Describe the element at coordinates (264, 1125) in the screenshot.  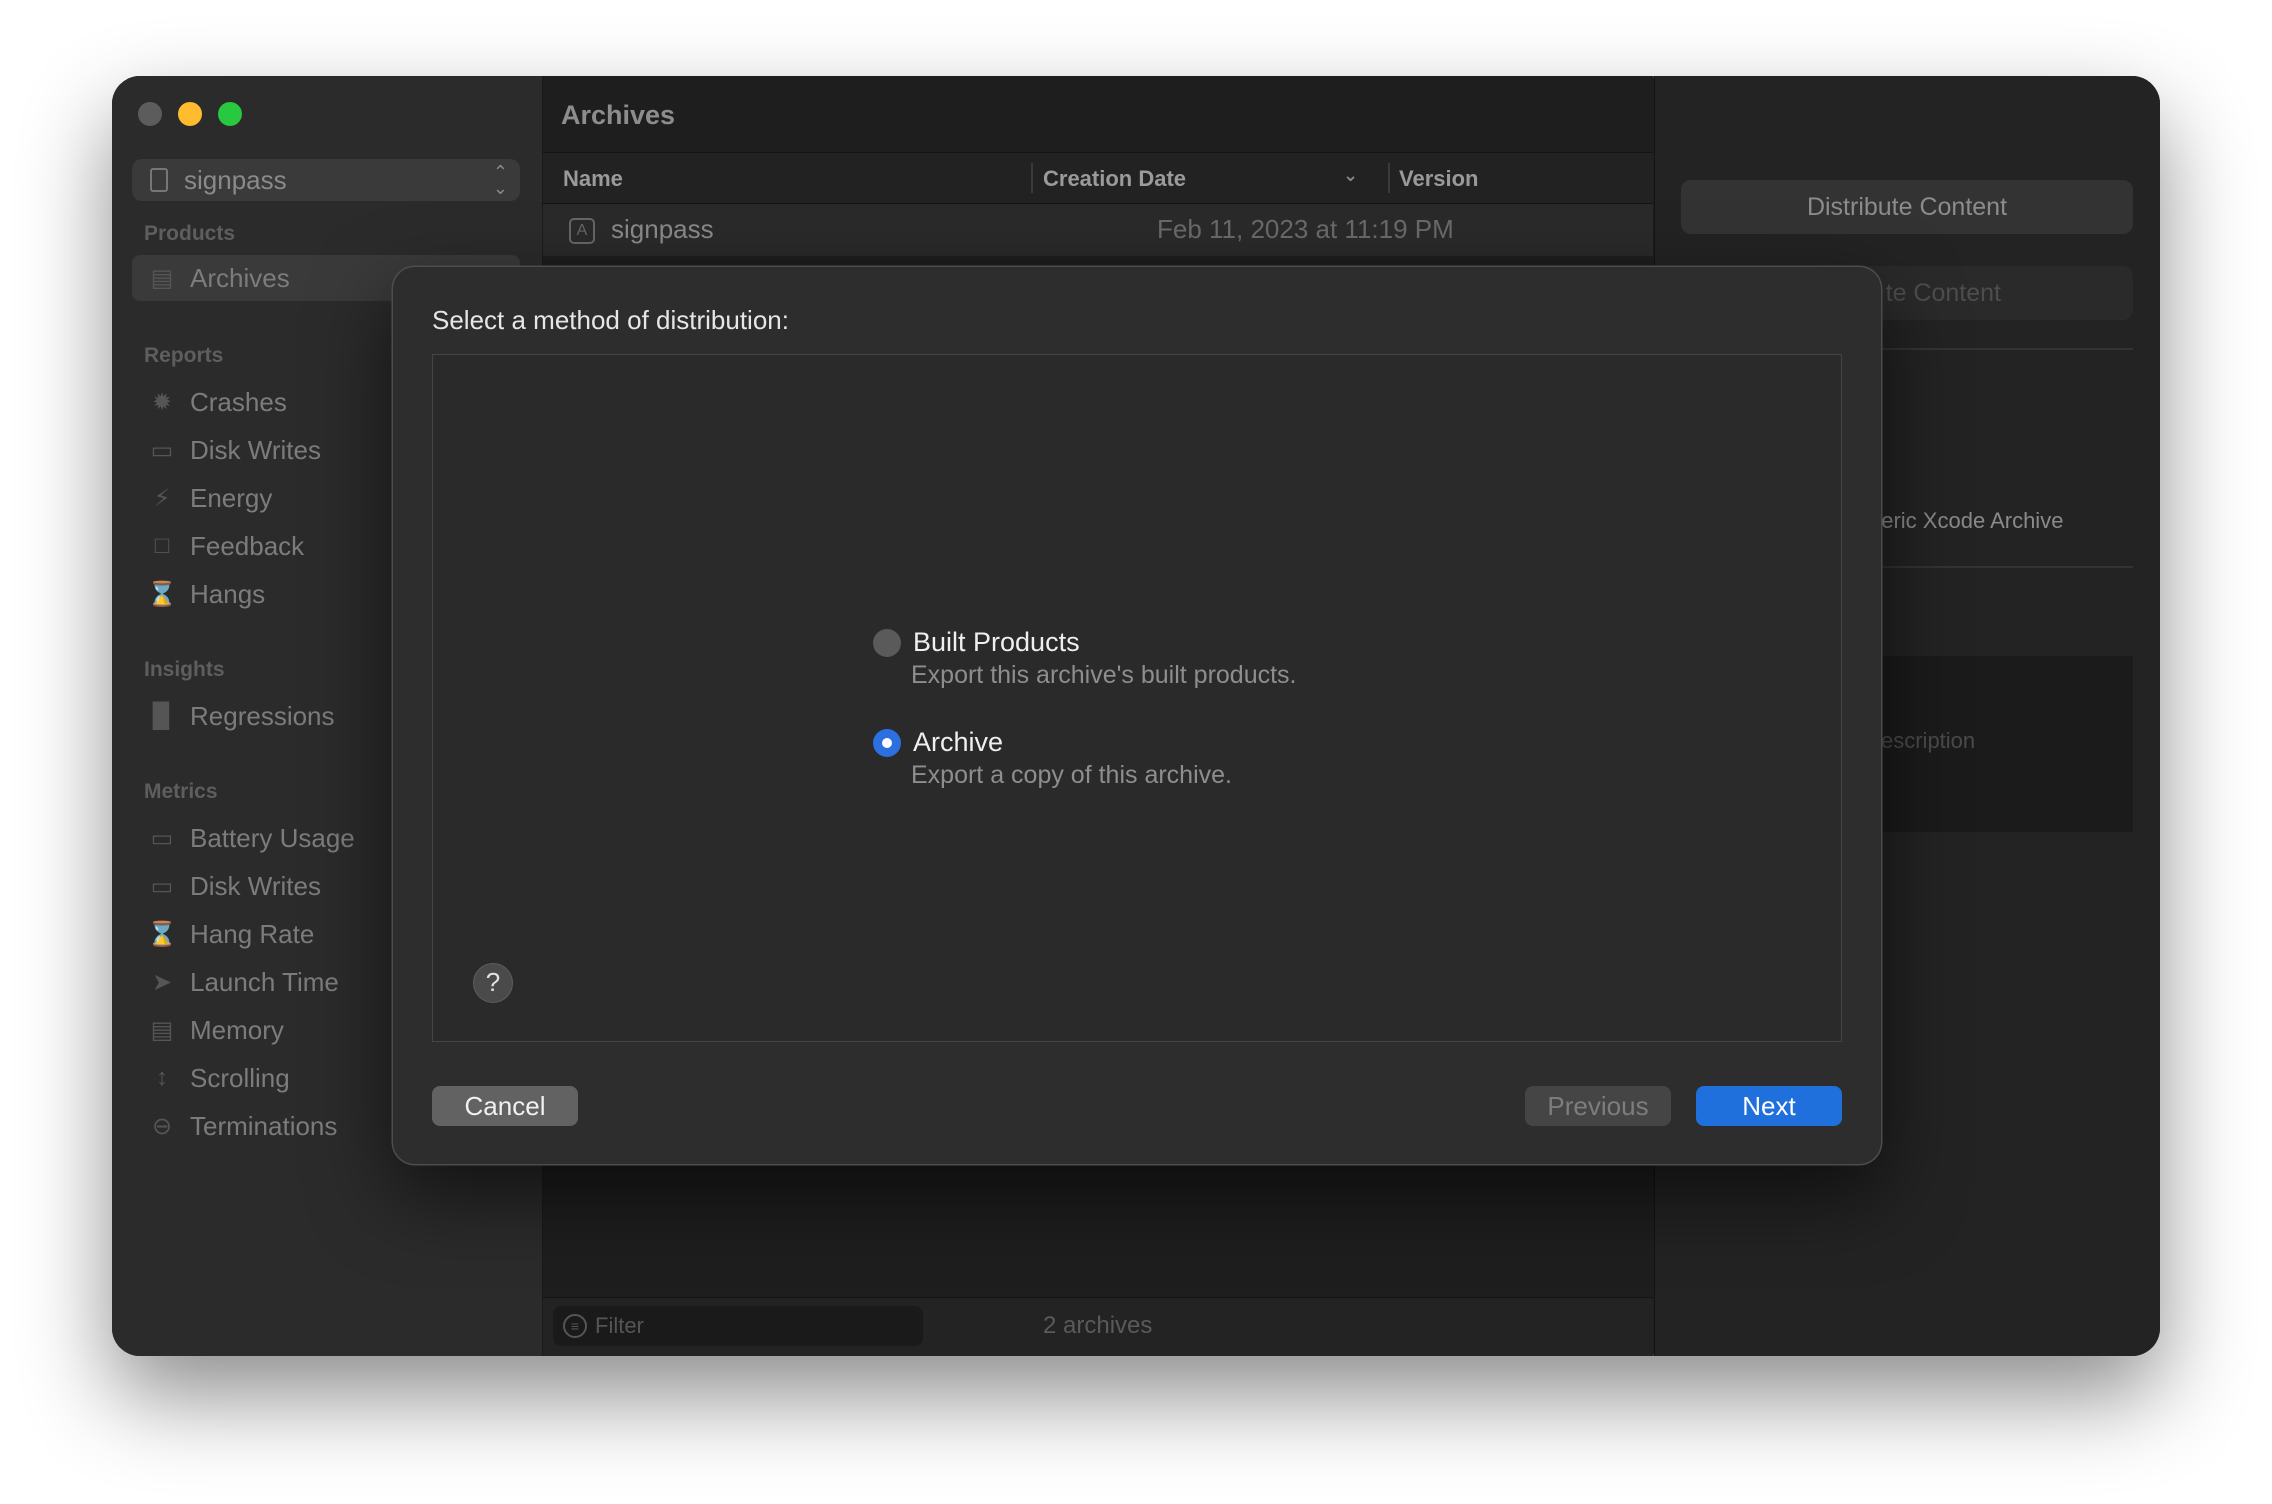
I see `sidebar-item-label: Terminations` at that location.